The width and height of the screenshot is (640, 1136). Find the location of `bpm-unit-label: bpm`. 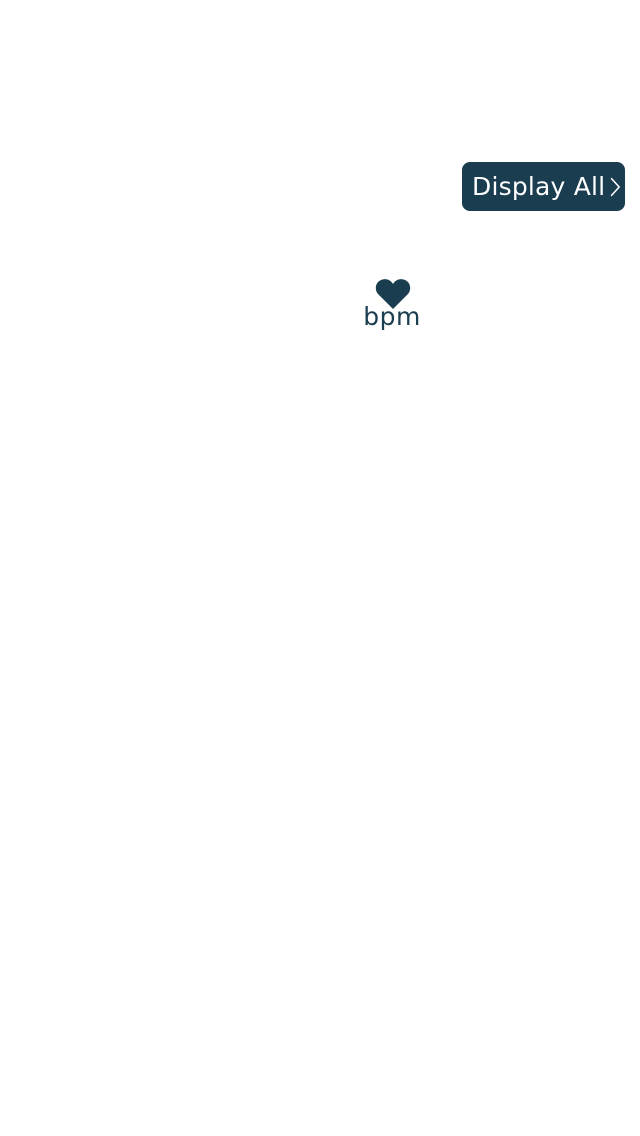

bpm-unit-label: bpm is located at coordinates (392, 316).